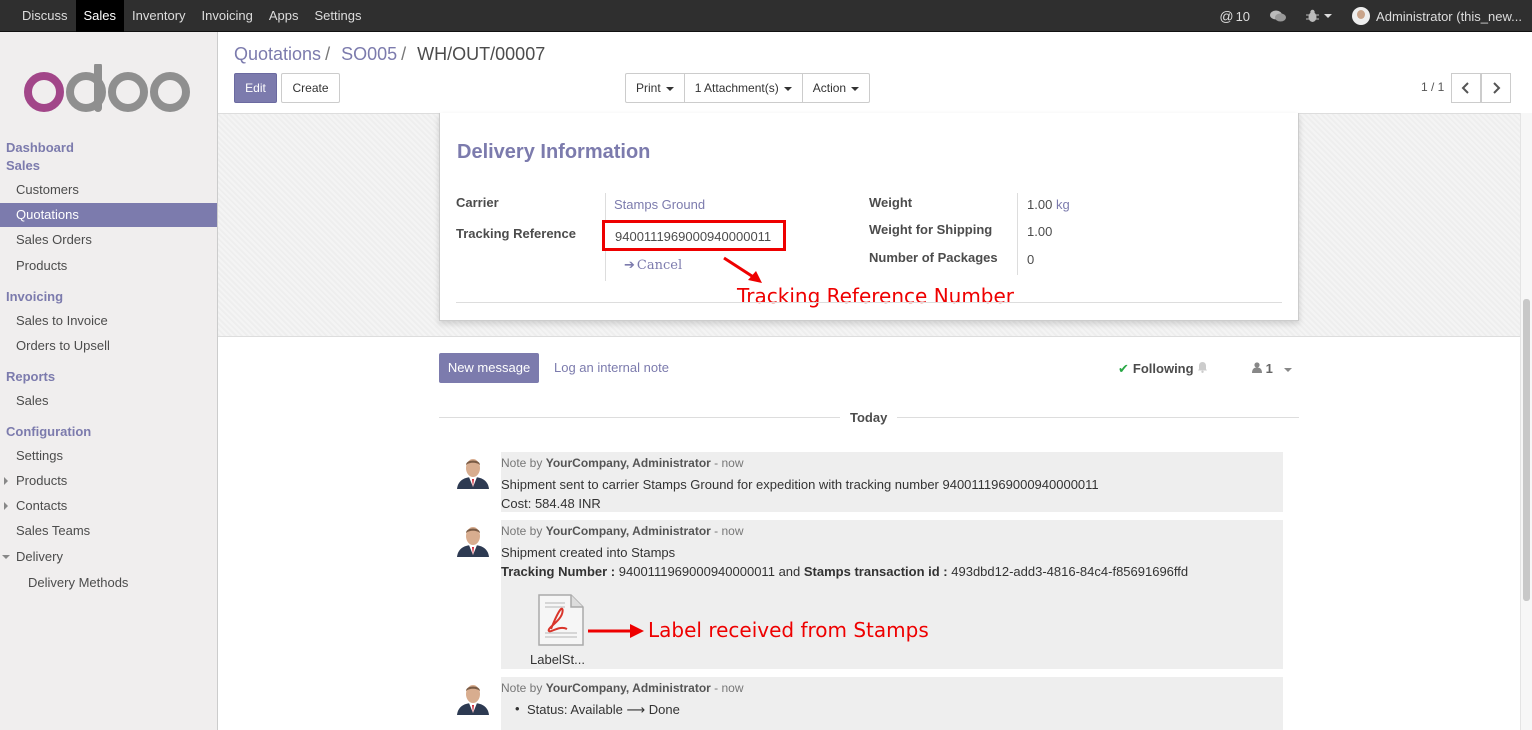 This screenshot has width=1532, height=730. I want to click on sidebar-item-settings: Settings, so click(108, 456).